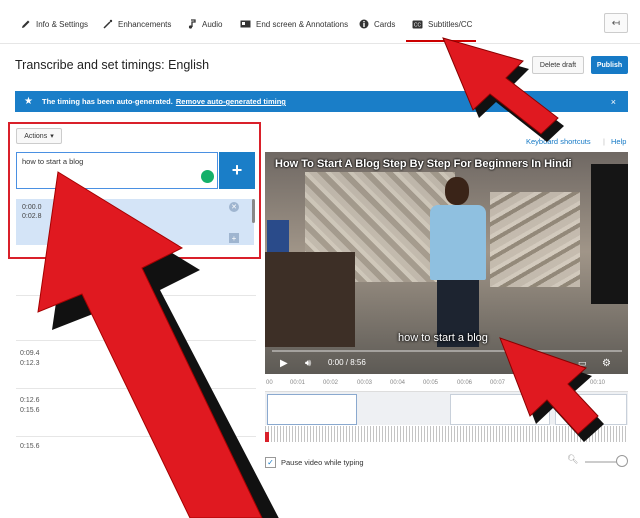  Describe the element at coordinates (398, 383) in the screenshot. I see `timeline-tick: 00:04` at that location.